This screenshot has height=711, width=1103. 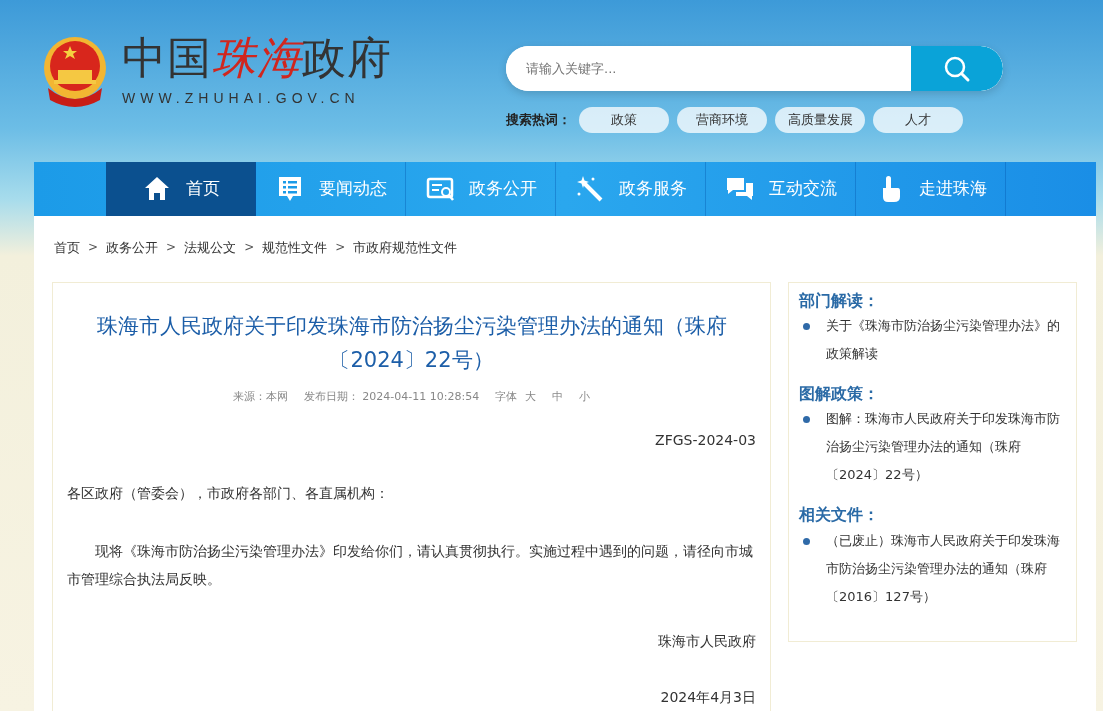 I want to click on hot-word-tag: 政策, so click(x=624, y=120).